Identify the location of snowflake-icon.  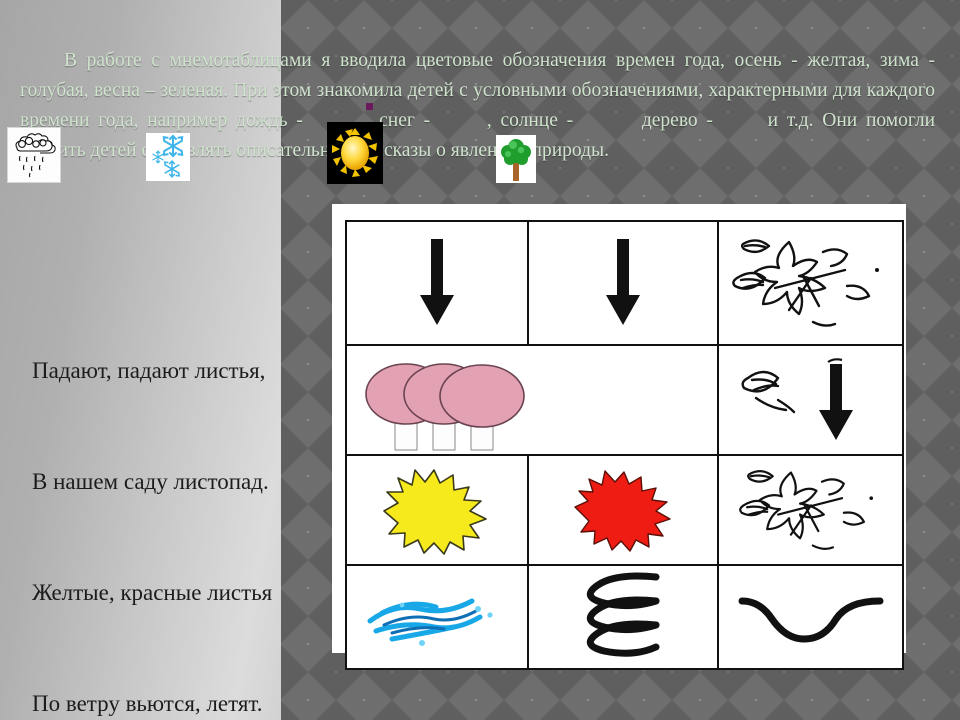
(168, 157).